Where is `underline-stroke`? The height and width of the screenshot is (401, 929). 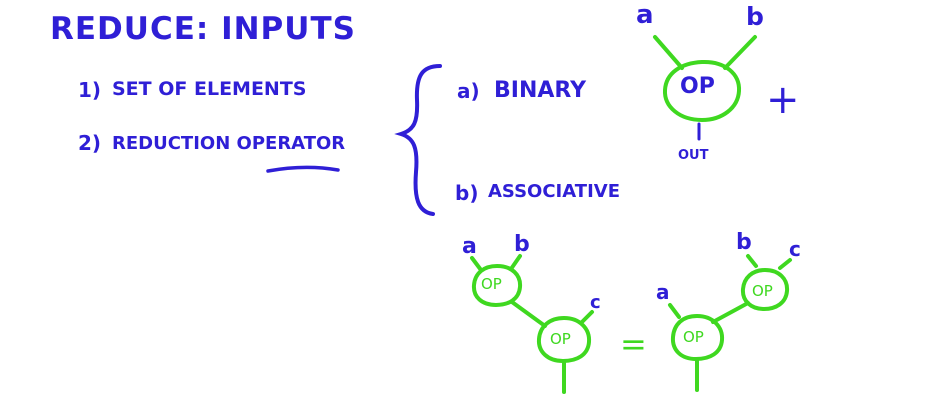
underline-stroke is located at coordinates (303, 169).